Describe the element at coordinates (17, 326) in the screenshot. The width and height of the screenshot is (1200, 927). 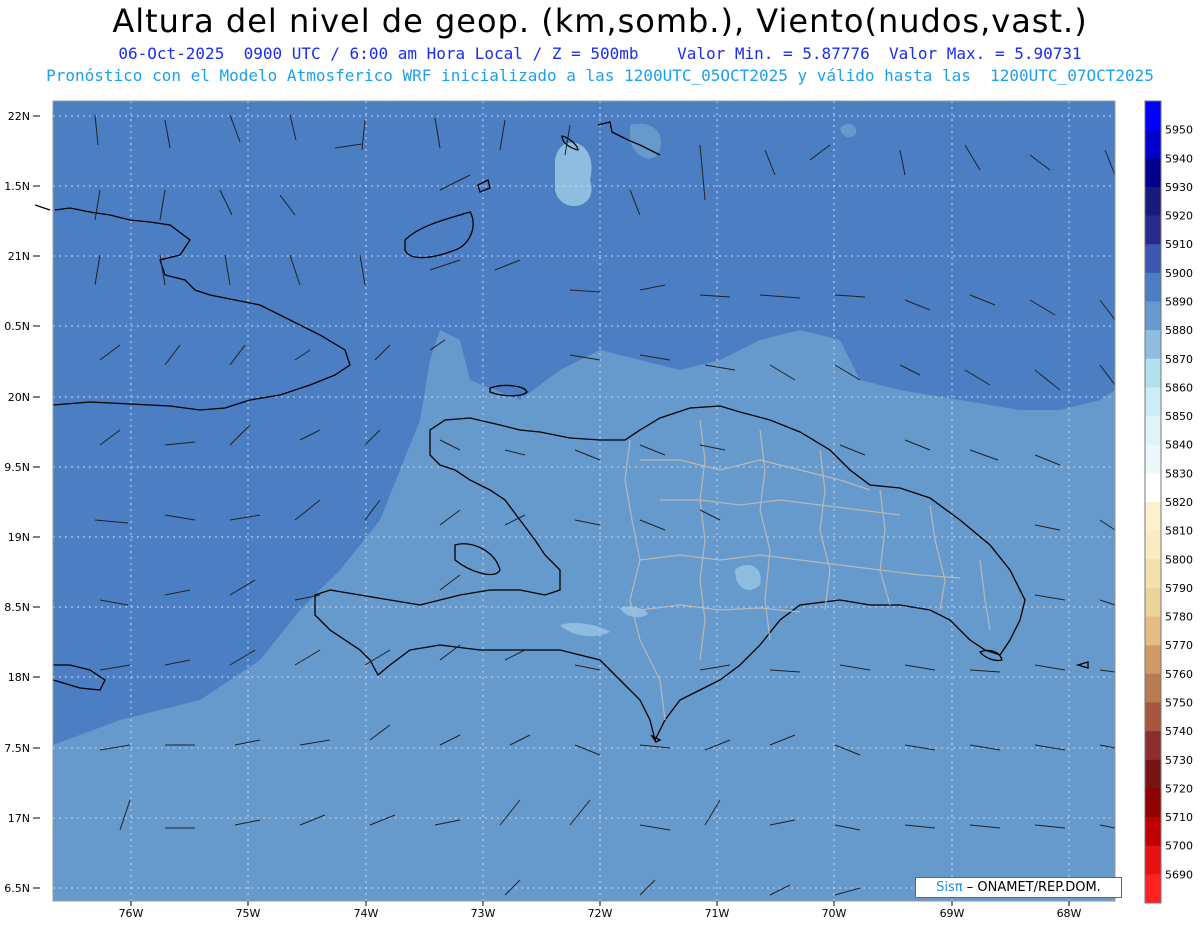
I see `lat-label: 0.5N` at that location.